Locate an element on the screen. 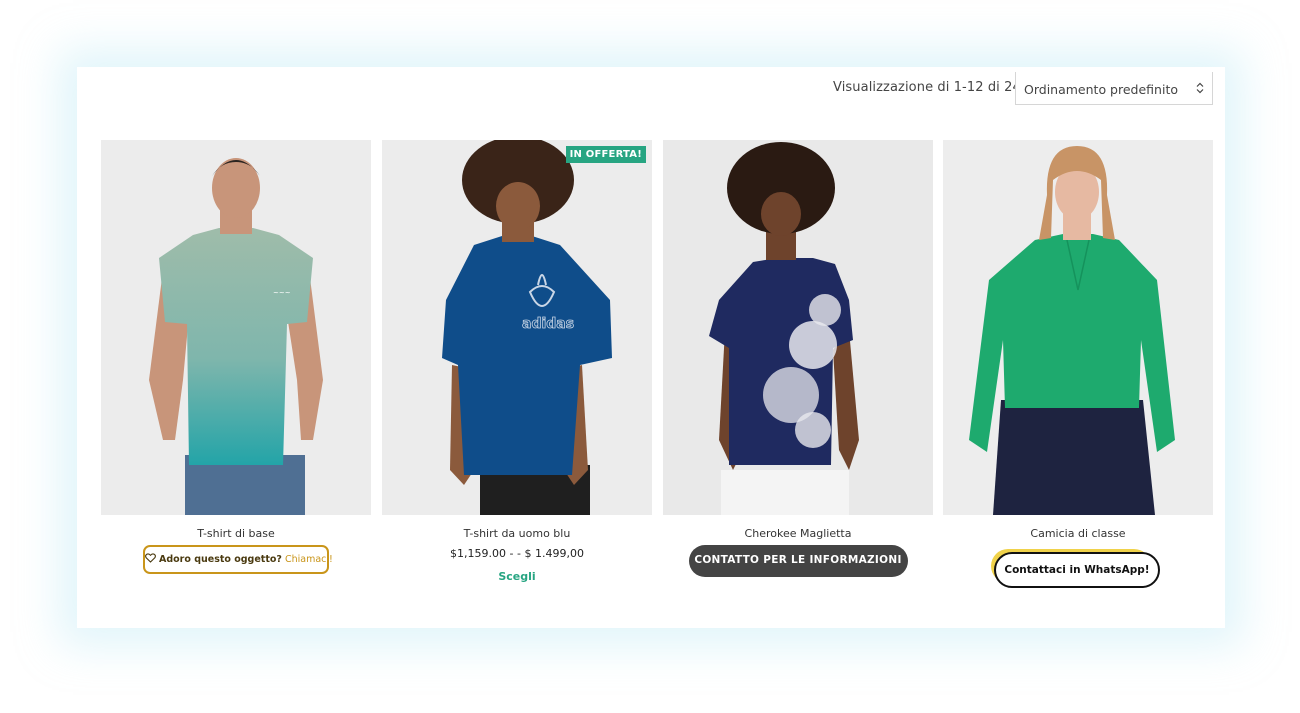 This screenshot has height=713, width=1300. model-blouse-green-icon is located at coordinates (1078, 327).